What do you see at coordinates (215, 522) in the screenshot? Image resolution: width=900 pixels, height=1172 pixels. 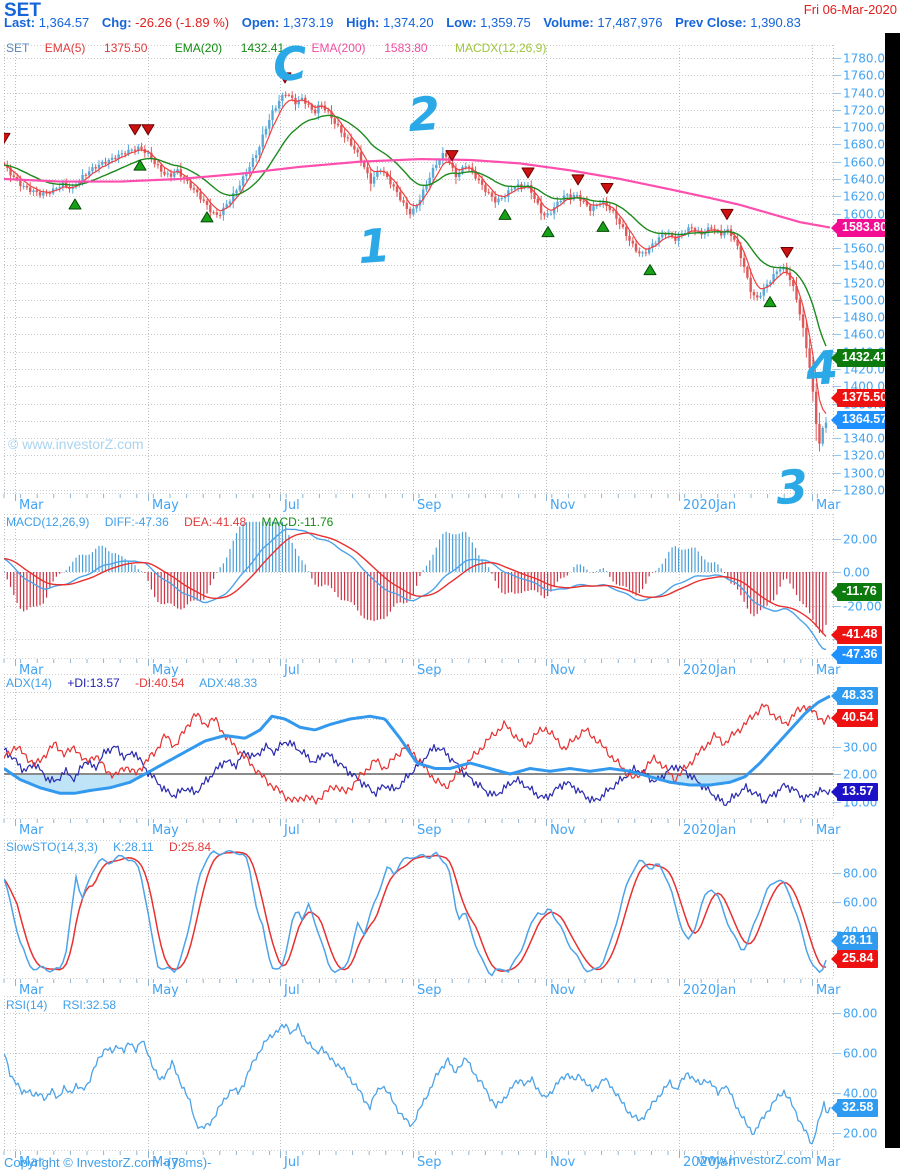 I see `macd-dea-value: DEA:-41.48` at bounding box center [215, 522].